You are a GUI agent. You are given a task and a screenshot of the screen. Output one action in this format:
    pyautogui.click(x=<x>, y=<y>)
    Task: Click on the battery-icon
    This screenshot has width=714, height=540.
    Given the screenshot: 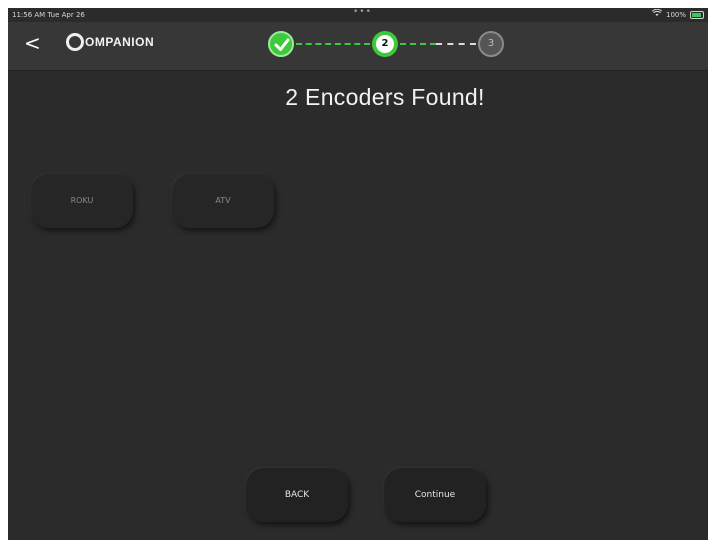 What is the action you would take?
    pyautogui.click(x=697, y=15)
    